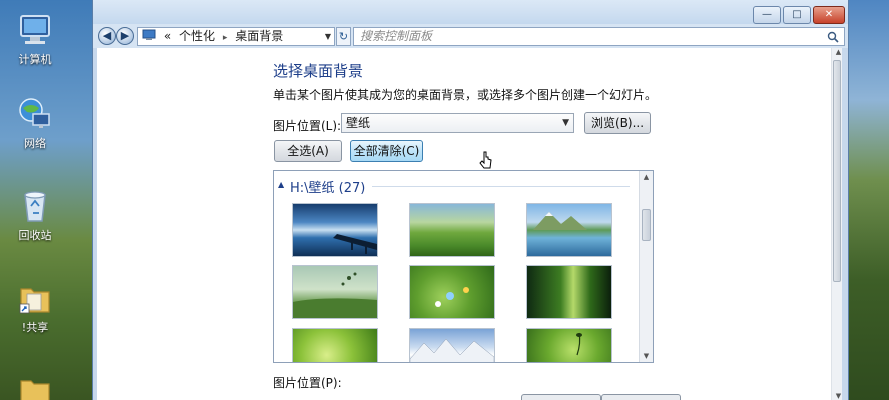 The image size is (889, 400). I want to click on gallery-scrollbar: ▲ ▼, so click(646, 266).